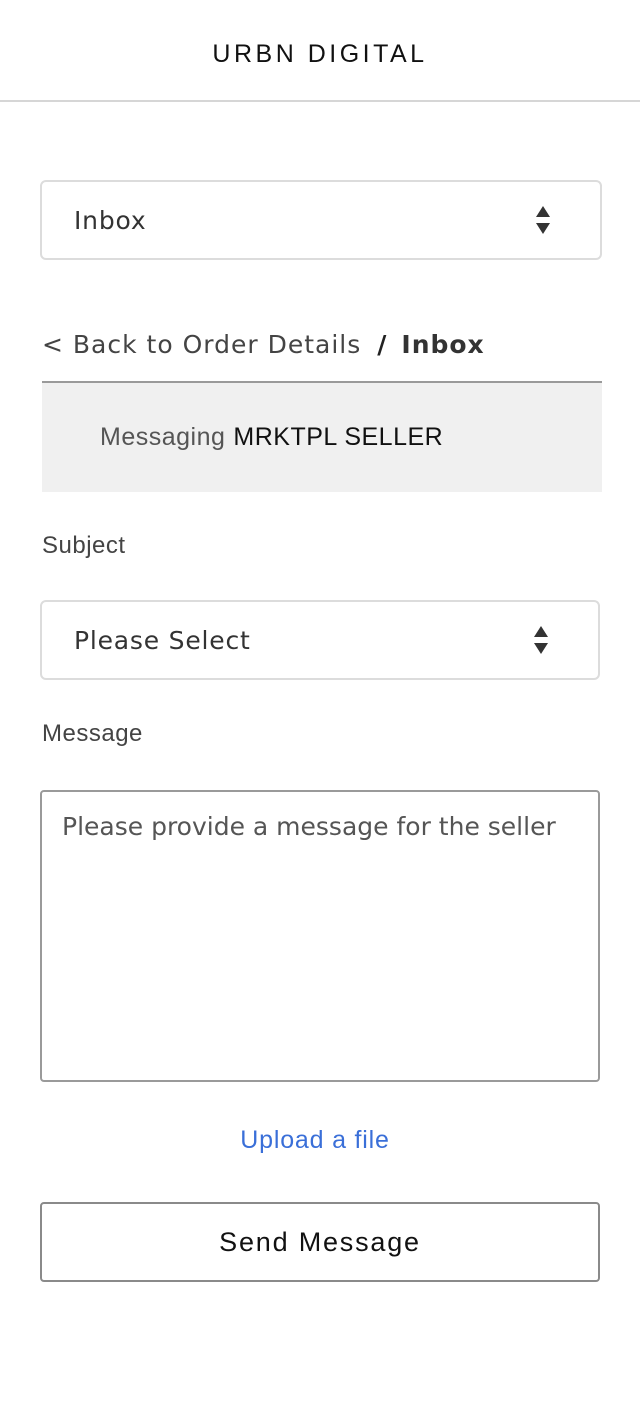  Describe the element at coordinates (201, 344) in the screenshot. I see `back-to-order-details-link: < Back to Order Details` at that location.